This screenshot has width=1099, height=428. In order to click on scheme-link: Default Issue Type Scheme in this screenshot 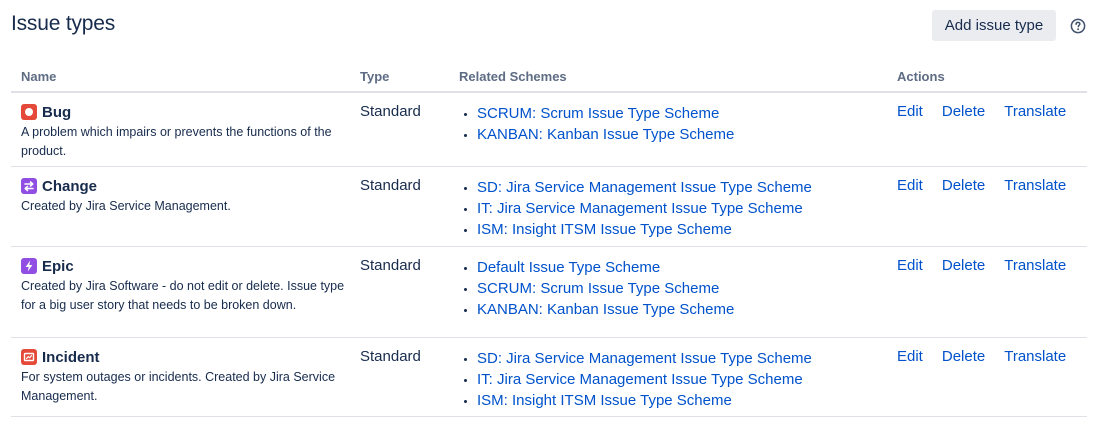, I will do `click(568, 267)`.